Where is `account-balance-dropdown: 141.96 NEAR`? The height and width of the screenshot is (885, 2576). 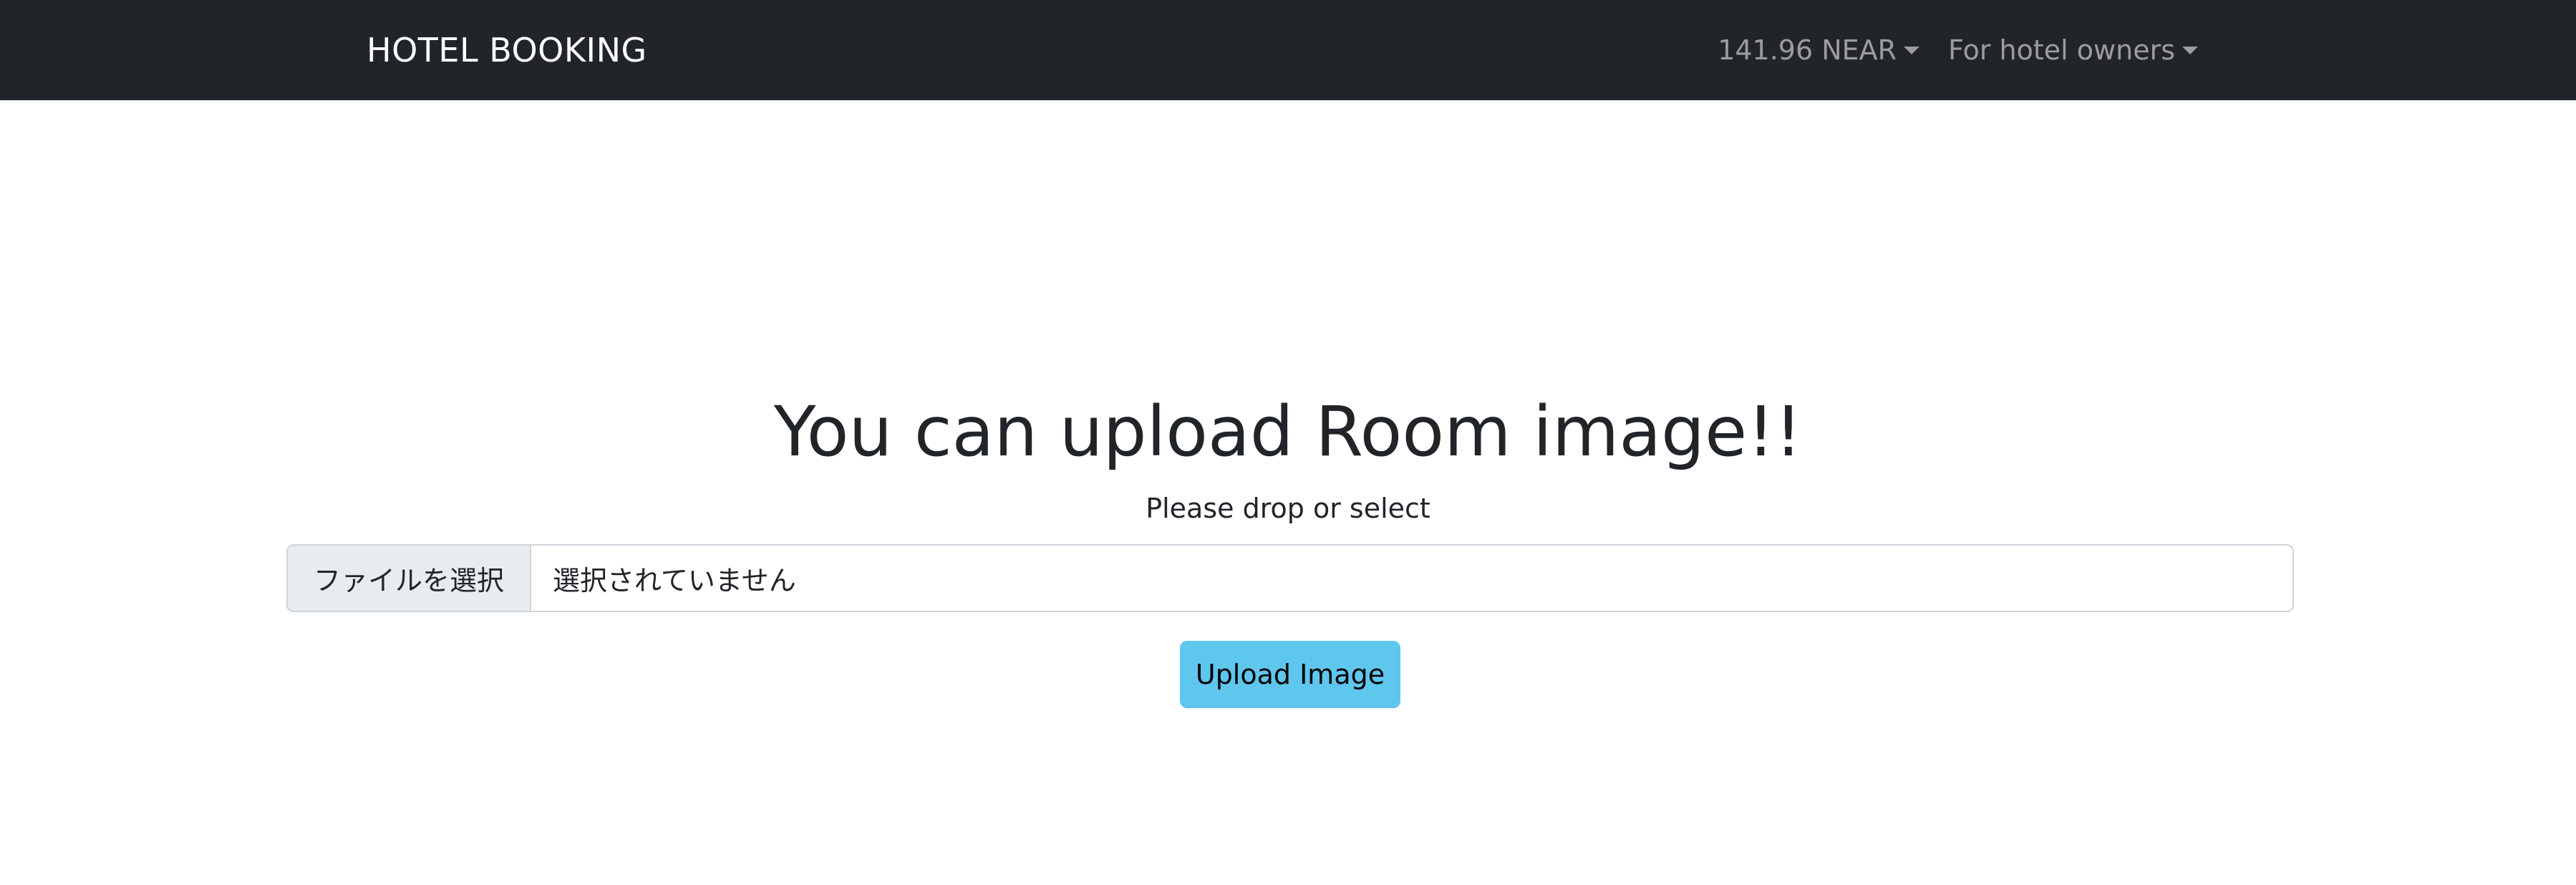
account-balance-dropdown: 141.96 NEAR is located at coordinates (1819, 50).